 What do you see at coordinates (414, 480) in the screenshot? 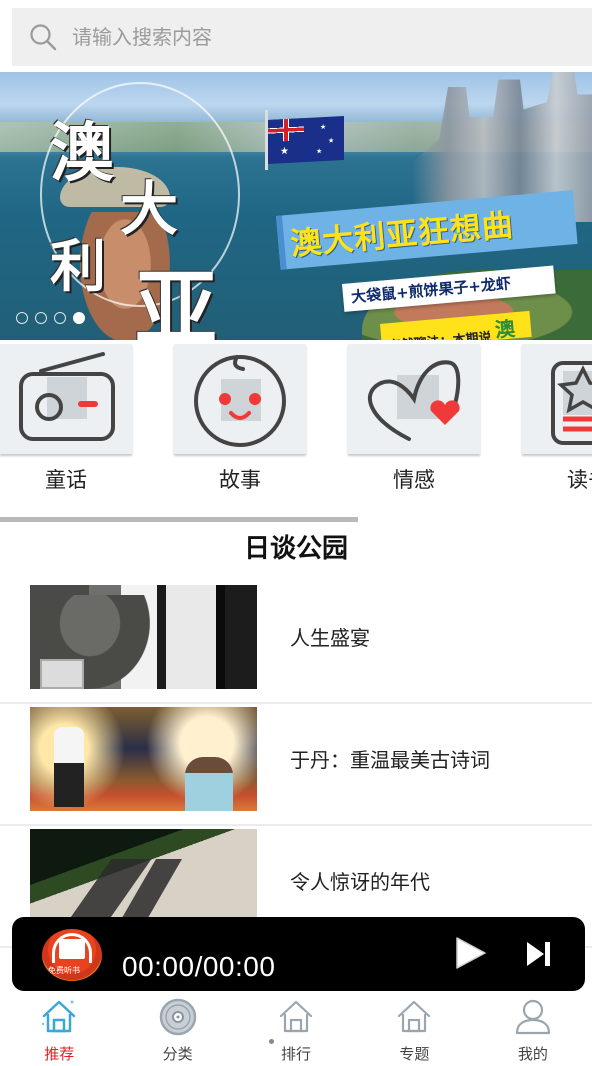
I see `category-label: 情感` at bounding box center [414, 480].